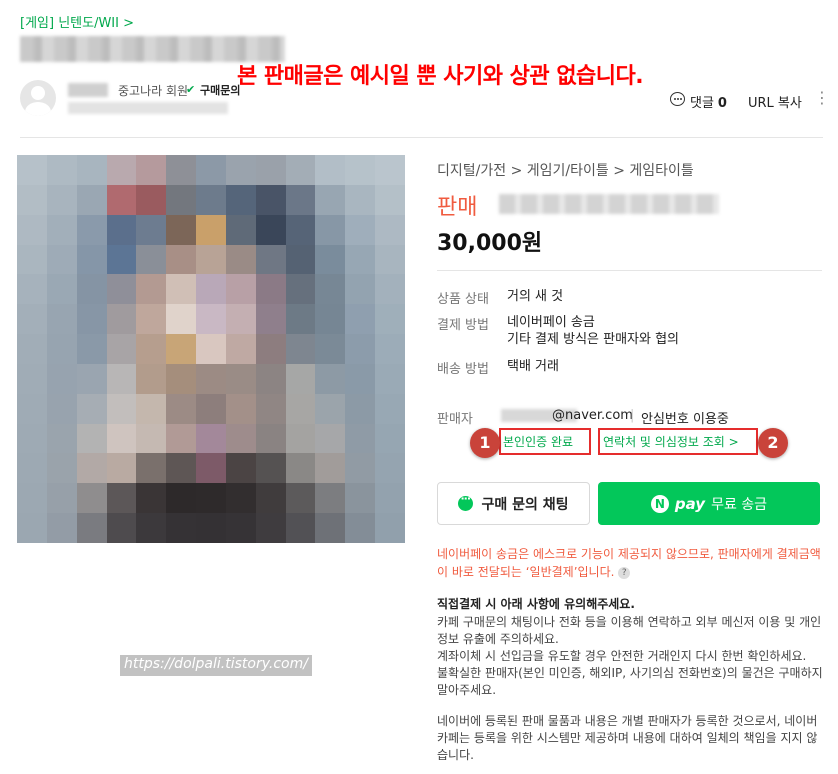  Describe the element at coordinates (822, 98) in the screenshot. I see `more-vertical-icon: ⋮` at that location.